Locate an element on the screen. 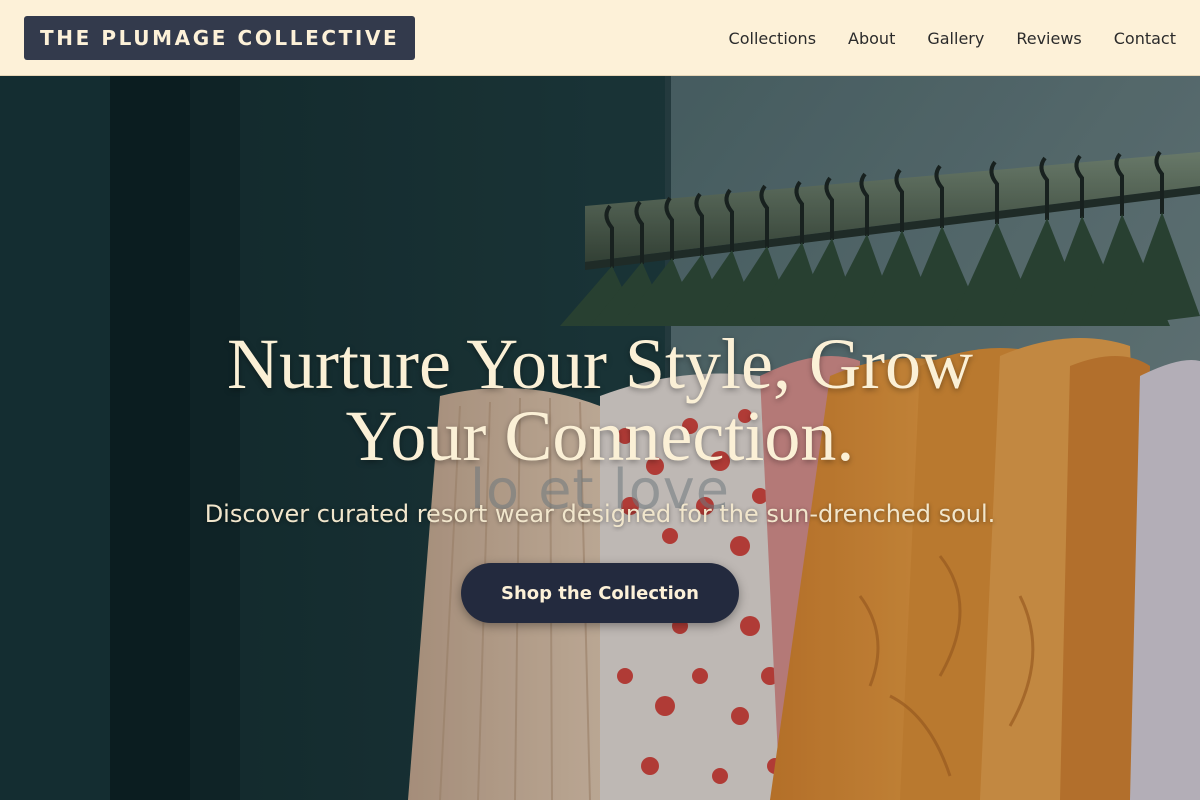 Image resolution: width=1200 pixels, height=800 pixels. brand-logo: THE PLUMAGE COLLECTIVE is located at coordinates (220, 38).